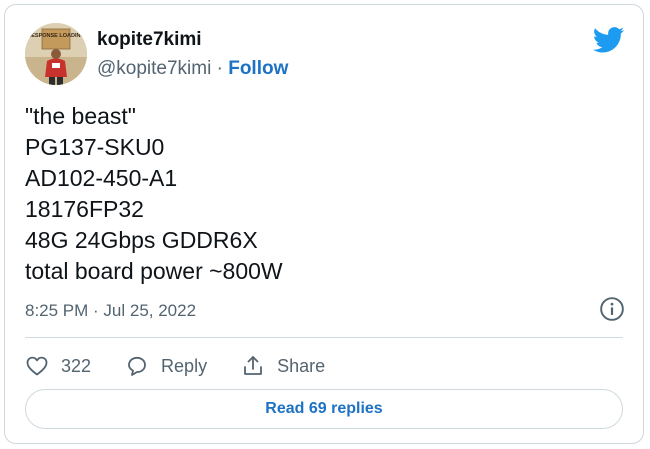 The width and height of the screenshot is (650, 449). Describe the element at coordinates (37, 366) in the screenshot. I see `heart-icon` at that location.